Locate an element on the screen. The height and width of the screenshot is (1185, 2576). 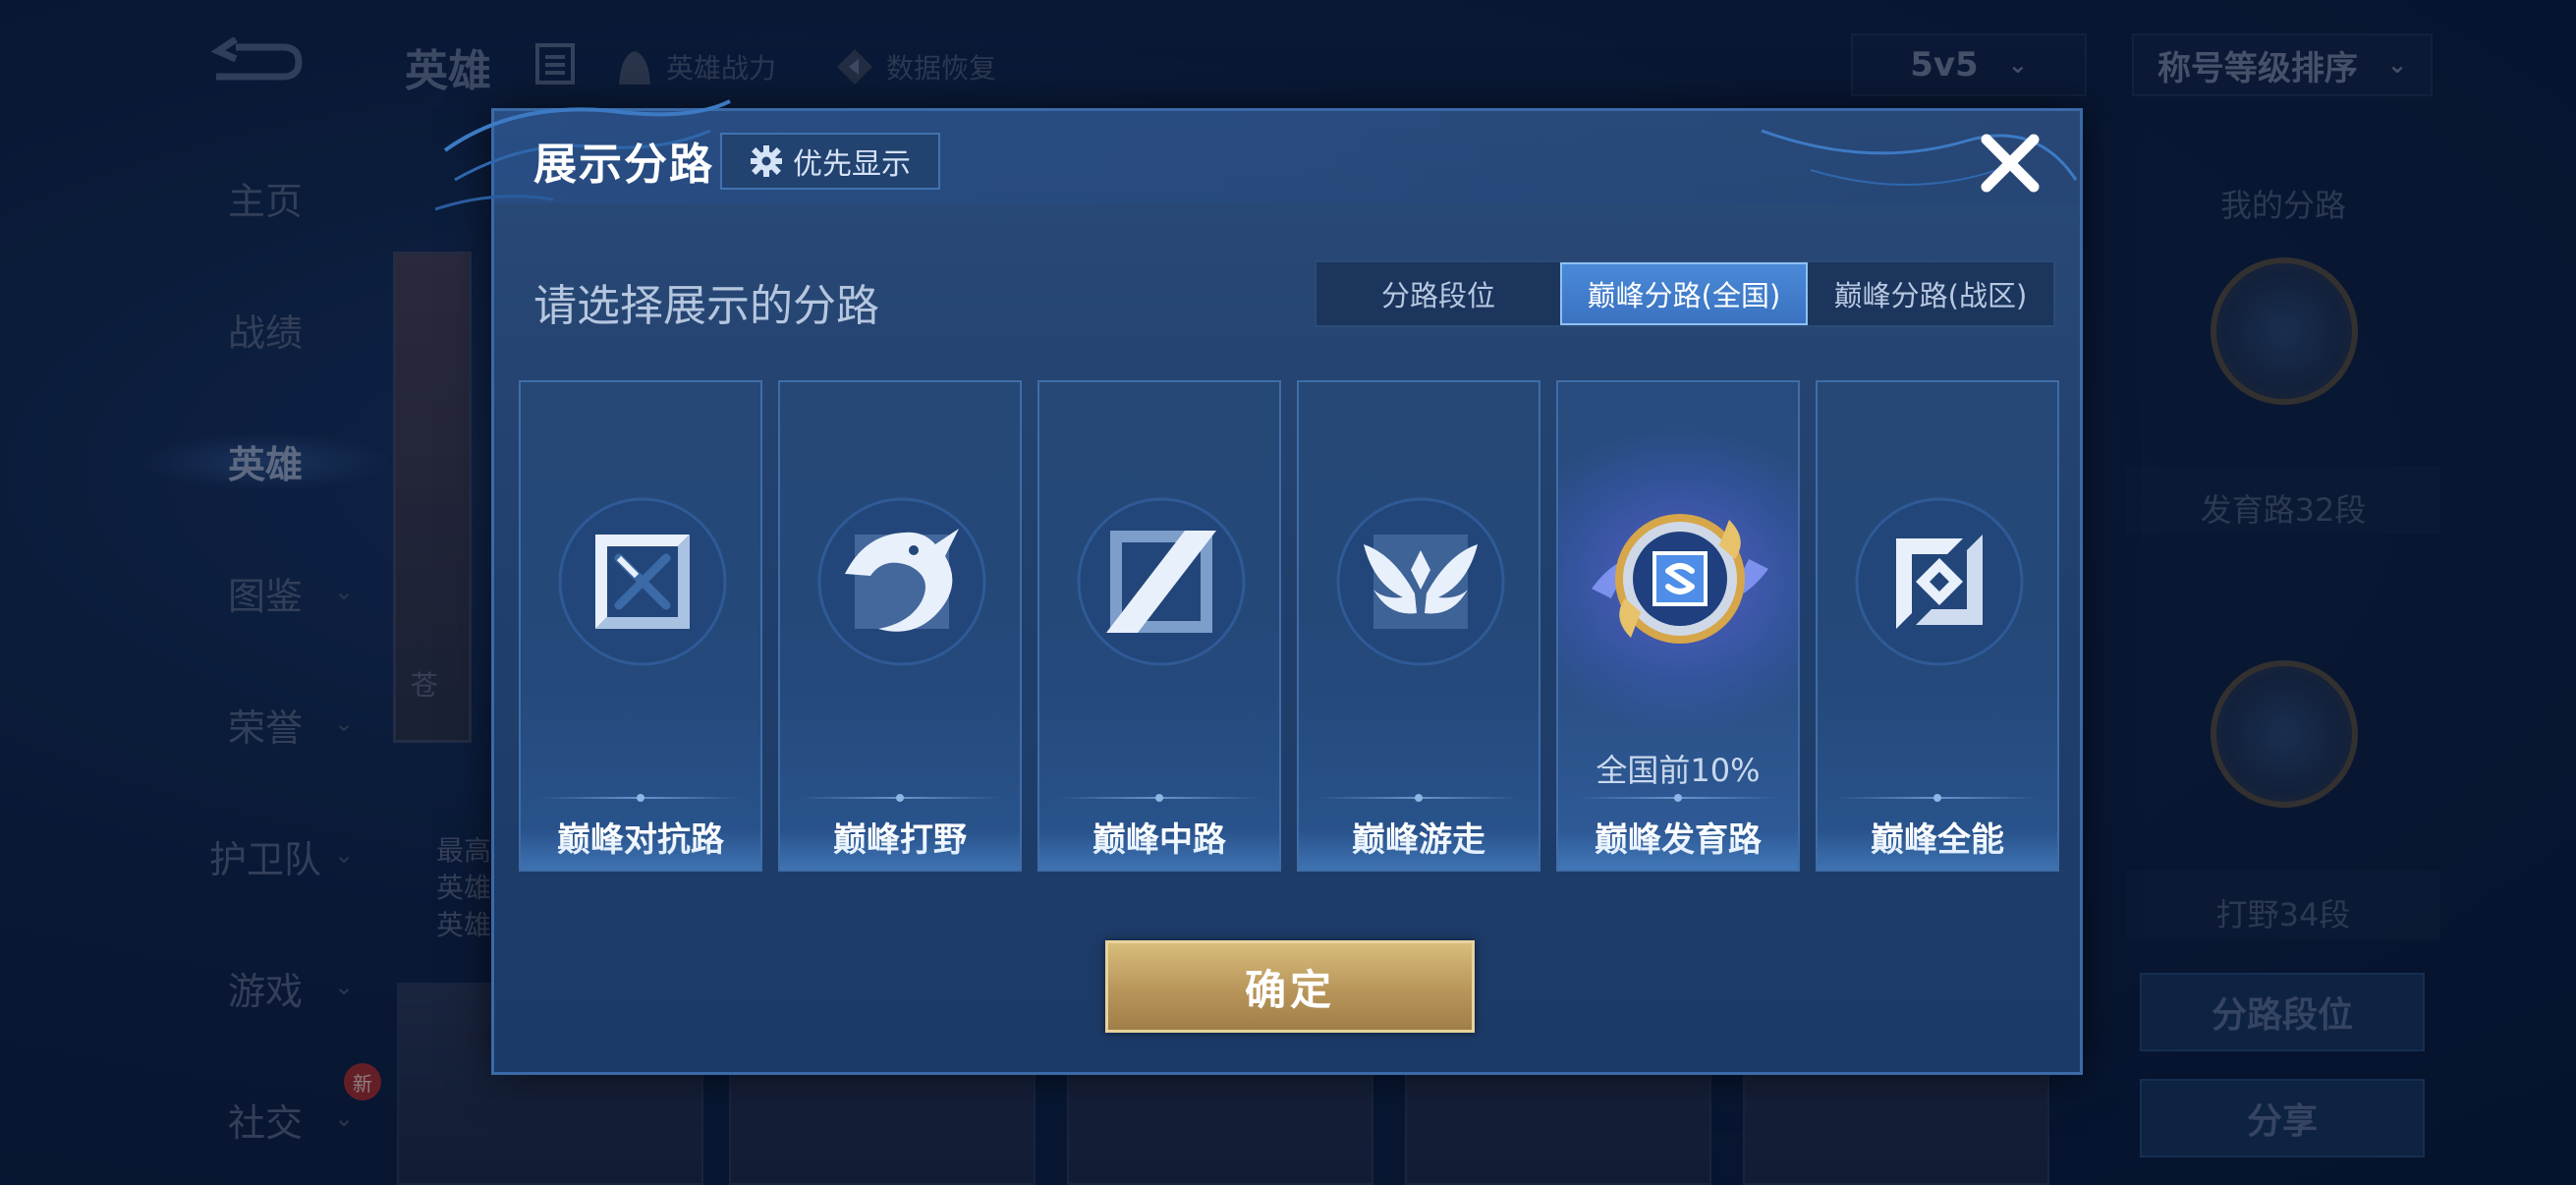
priority-display-label: 优先显示 is located at coordinates (852, 165).